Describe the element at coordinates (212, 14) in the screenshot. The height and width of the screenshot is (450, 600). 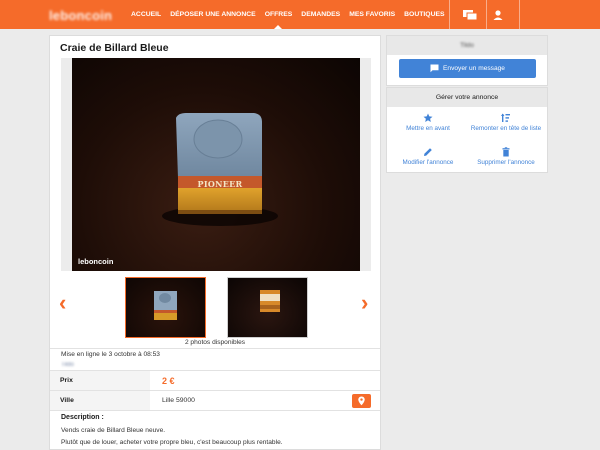
I see `nav-item-deposer-annonce: DÉPOSER UNE ANNONCE` at that location.